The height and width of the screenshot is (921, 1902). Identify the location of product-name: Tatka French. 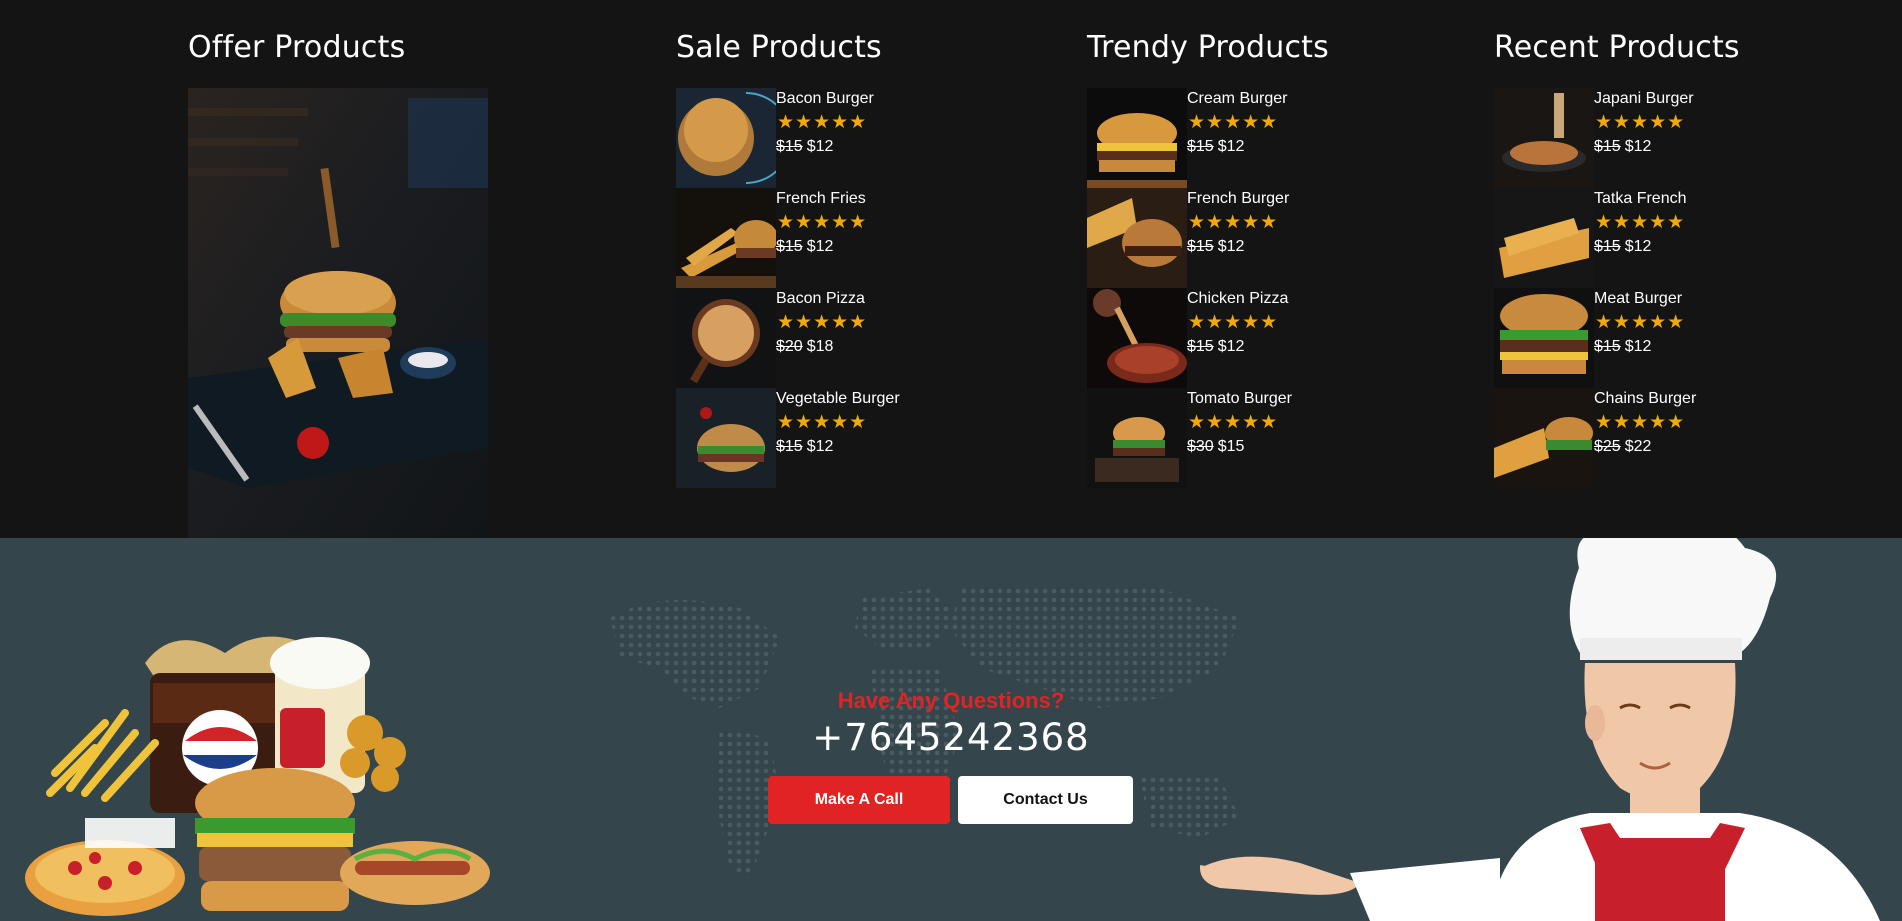
(1640, 199).